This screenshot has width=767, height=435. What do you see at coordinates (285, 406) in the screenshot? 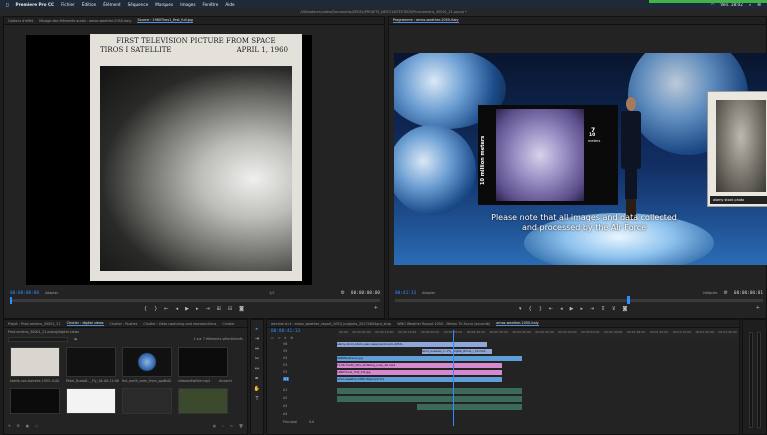
I see `track-label-a3: A3` at bounding box center [285, 406].